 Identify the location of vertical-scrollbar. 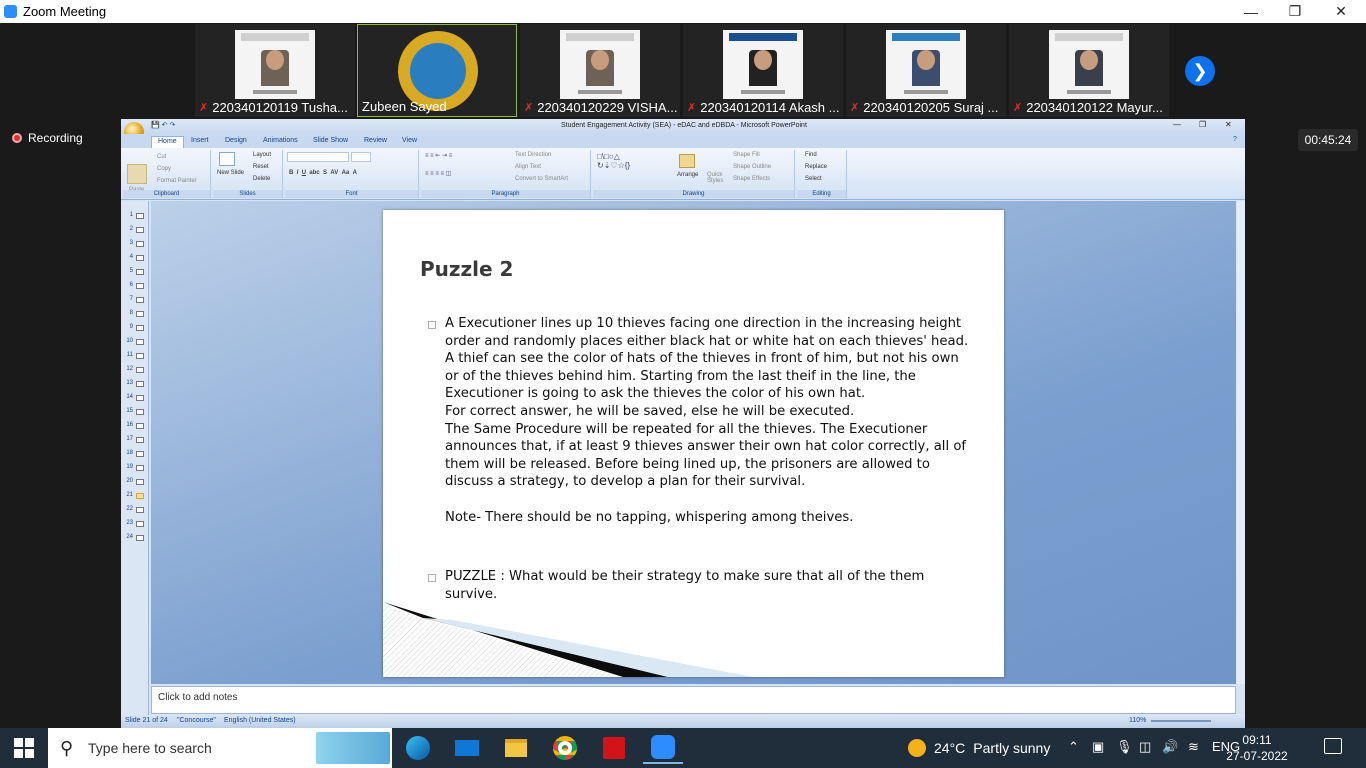
(1241, 442).